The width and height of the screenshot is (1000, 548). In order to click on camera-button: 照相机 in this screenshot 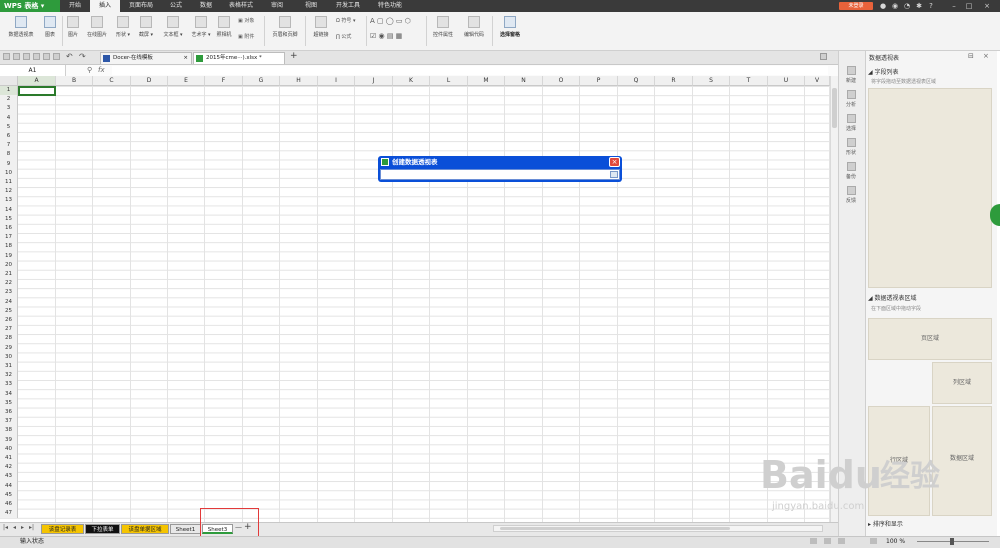, I will do `click(224, 32)`.